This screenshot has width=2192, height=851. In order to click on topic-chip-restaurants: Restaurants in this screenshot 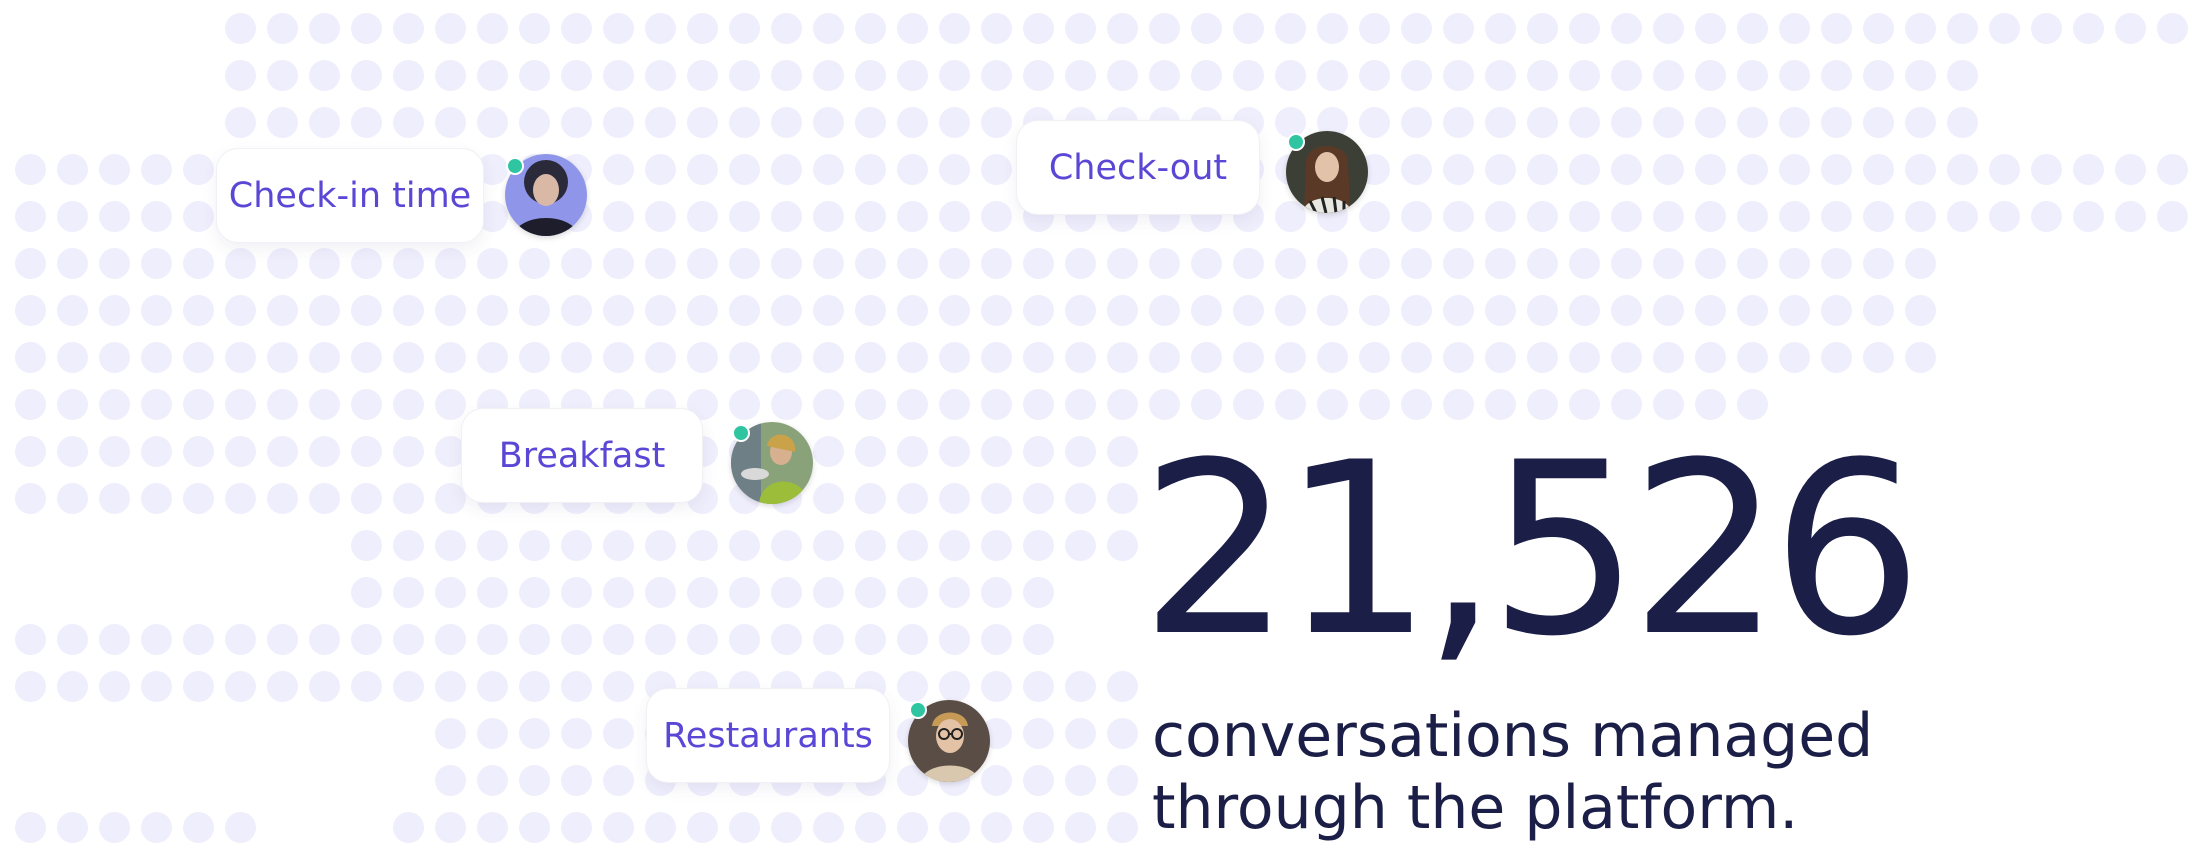, I will do `click(768, 735)`.